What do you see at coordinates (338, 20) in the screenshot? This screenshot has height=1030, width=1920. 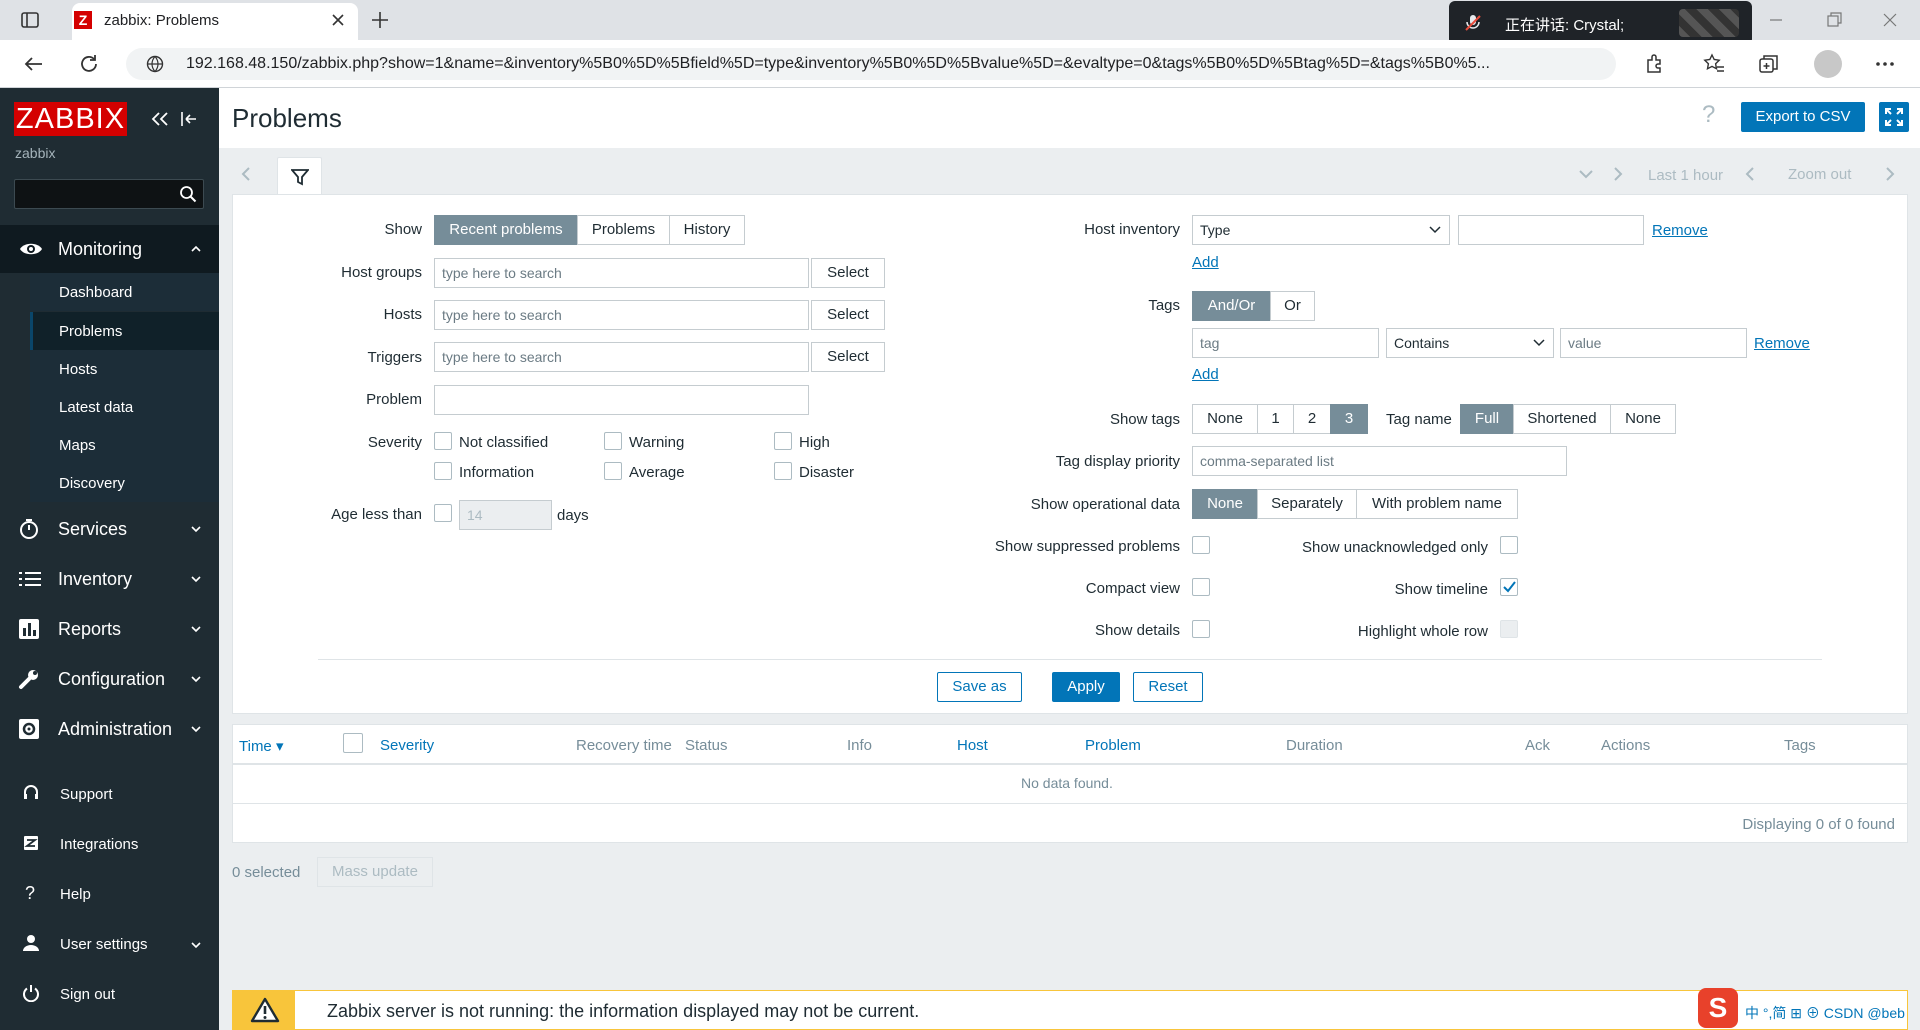 I see `close-tab-icon` at bounding box center [338, 20].